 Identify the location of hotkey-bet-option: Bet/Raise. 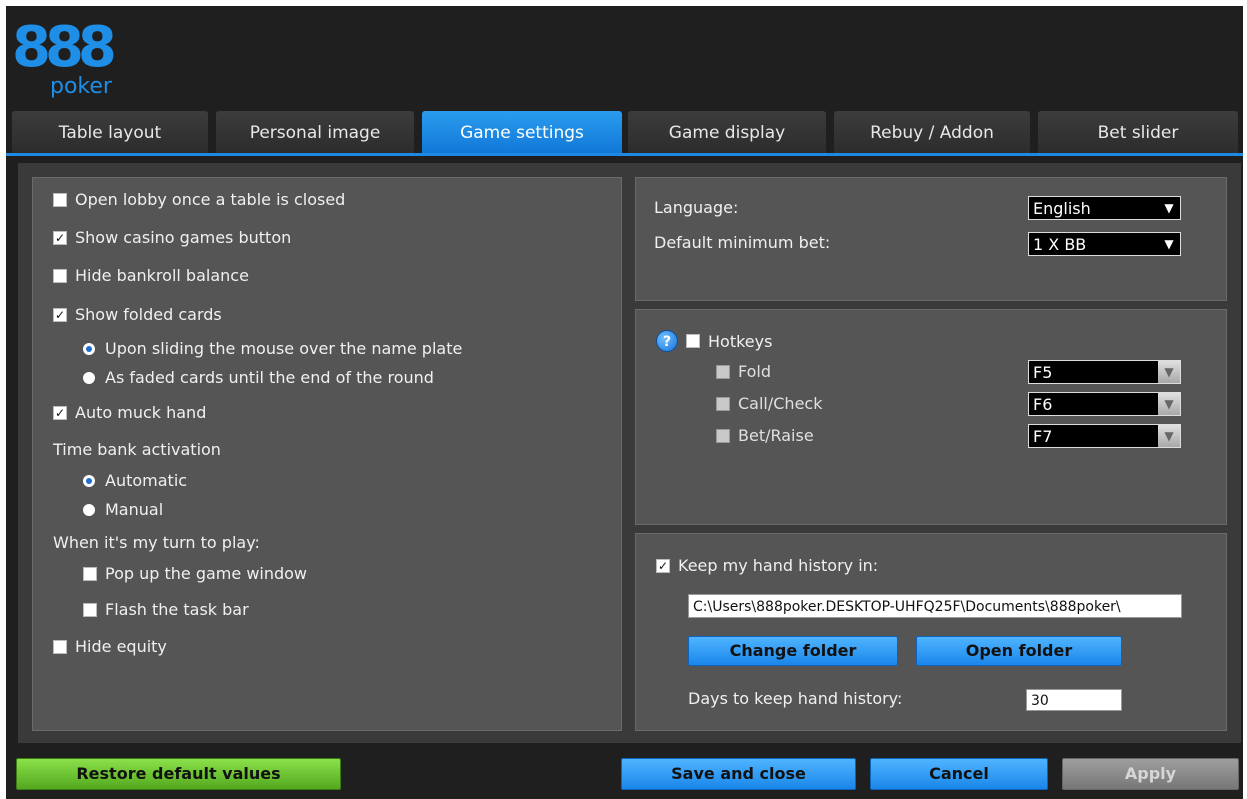
(765, 435).